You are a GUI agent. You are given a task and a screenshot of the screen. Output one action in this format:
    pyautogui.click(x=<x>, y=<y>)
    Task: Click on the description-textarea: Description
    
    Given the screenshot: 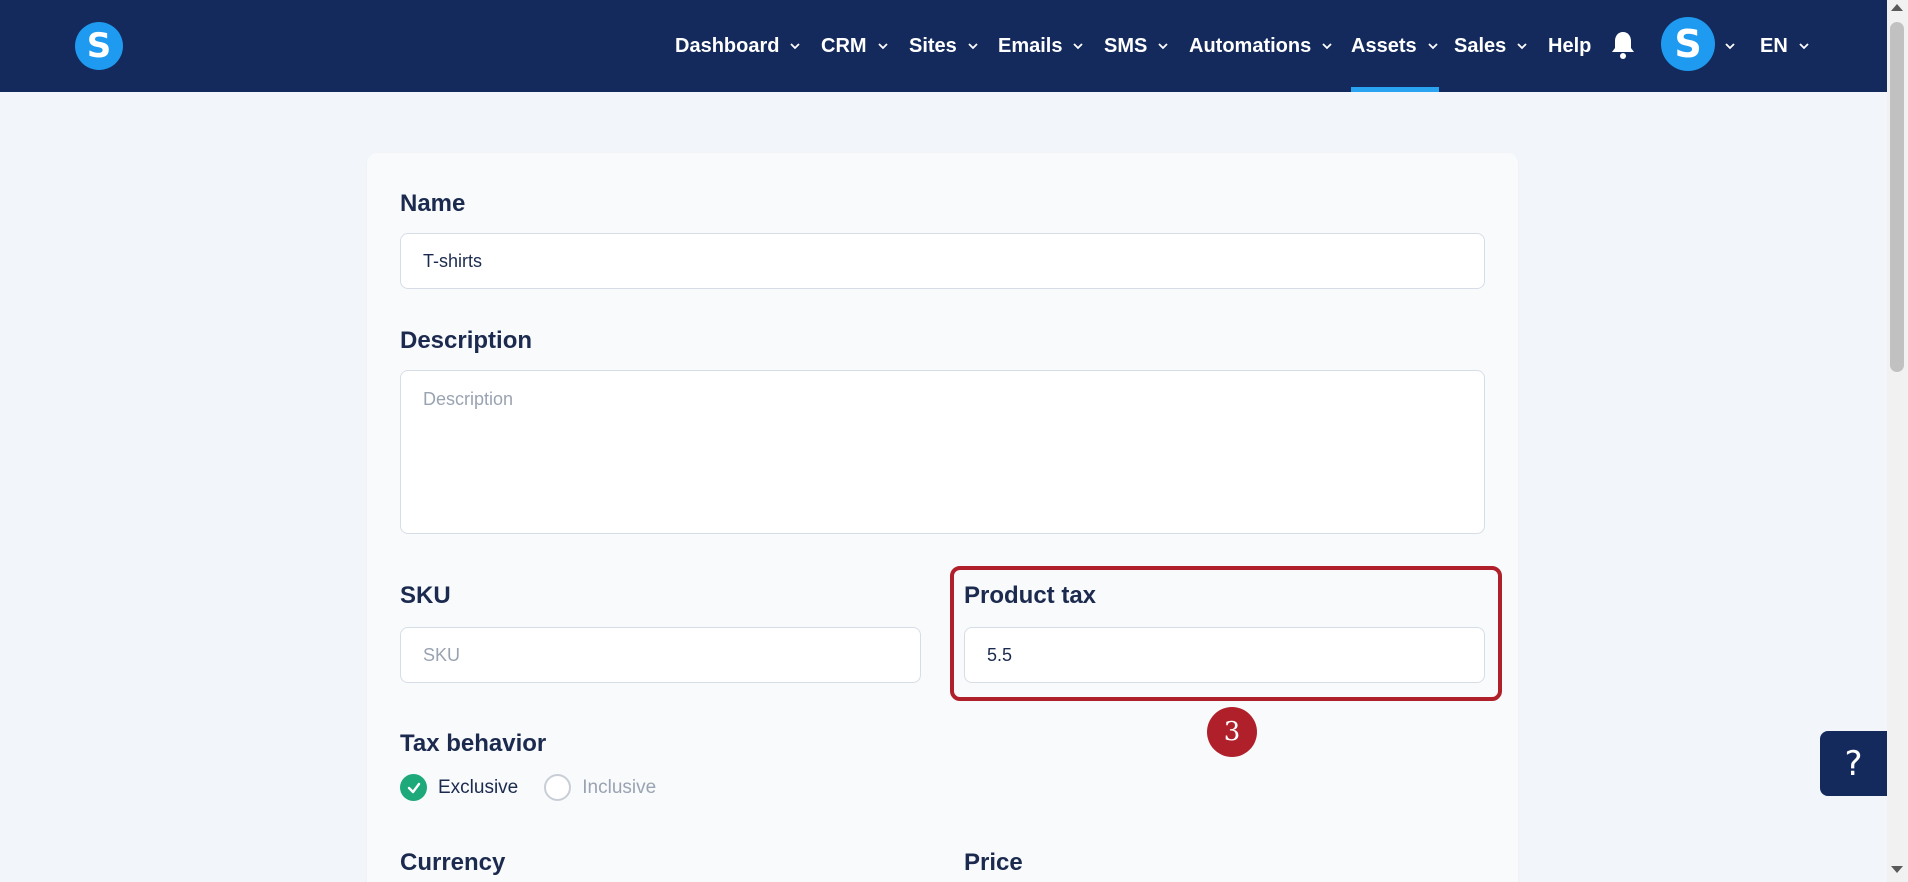 What is the action you would take?
    pyautogui.click(x=942, y=452)
    